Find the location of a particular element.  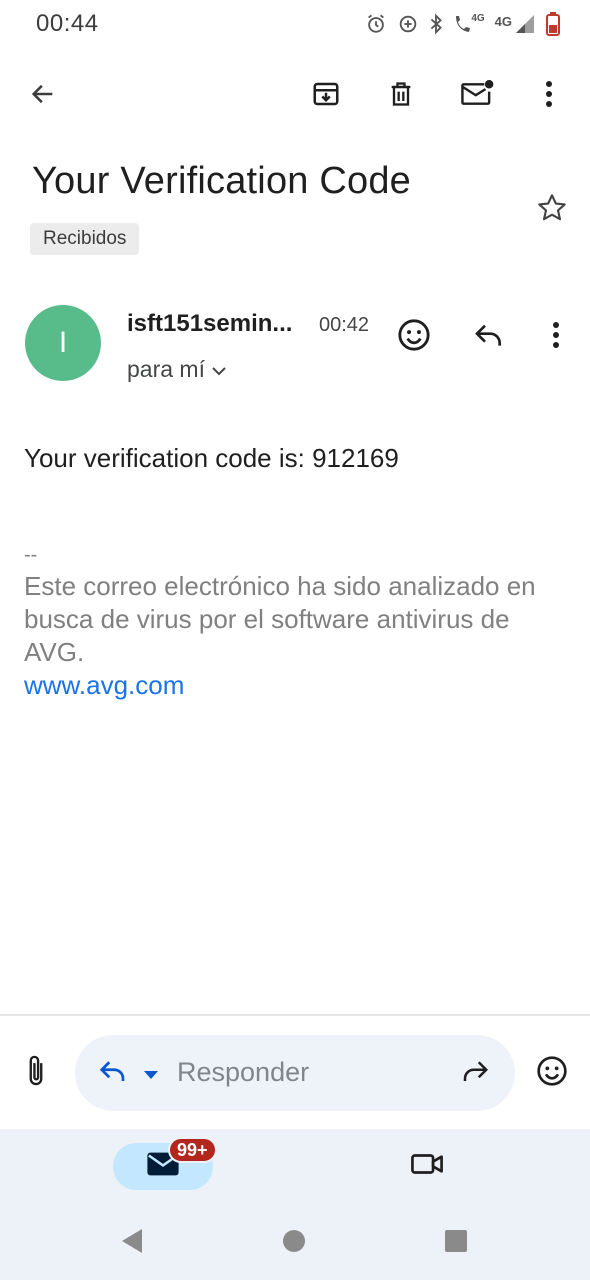

bottom-nav: 99+ is located at coordinates (295, 1204).